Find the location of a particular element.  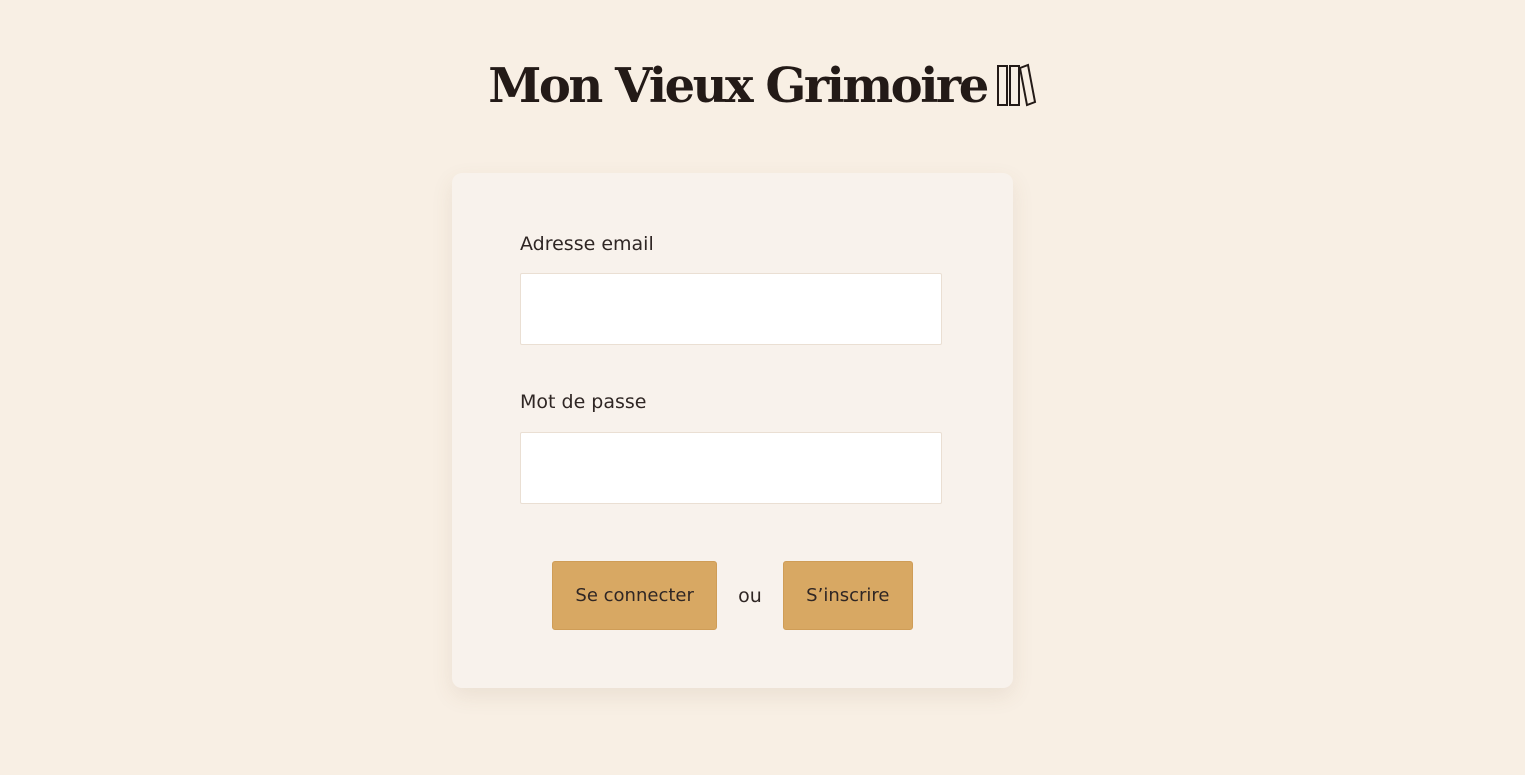

app-title: Mon Vieux Grimoire is located at coordinates (738, 86).